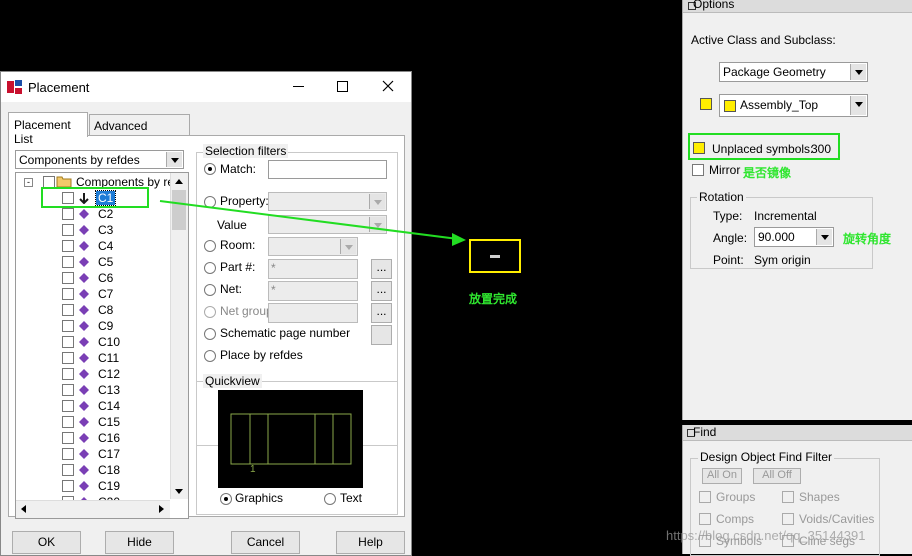 This screenshot has width=912, height=556. What do you see at coordinates (725, 170) in the screenshot?
I see `mirror-label: Mirror` at bounding box center [725, 170].